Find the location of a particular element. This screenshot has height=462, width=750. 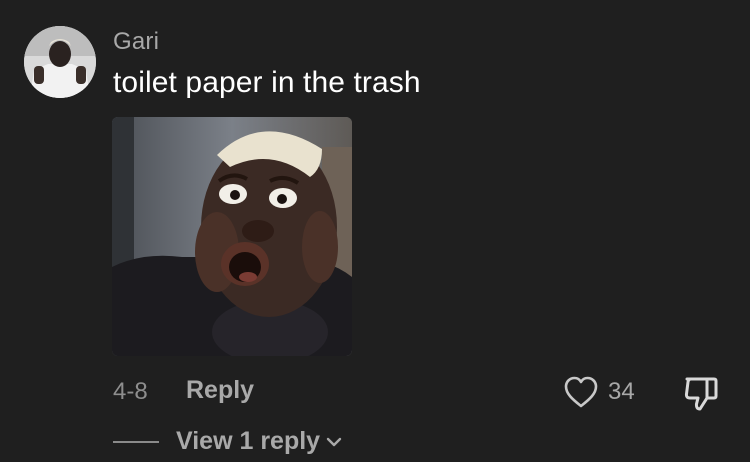

avatar is located at coordinates (60, 62).